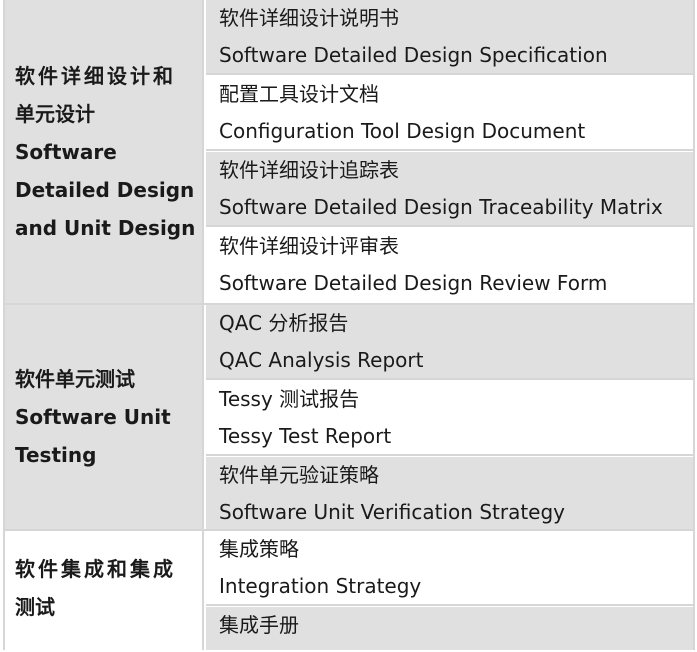 This screenshot has height=652, width=697. I want to click on phase-label-line: 软件单元测试, so click(75, 379).